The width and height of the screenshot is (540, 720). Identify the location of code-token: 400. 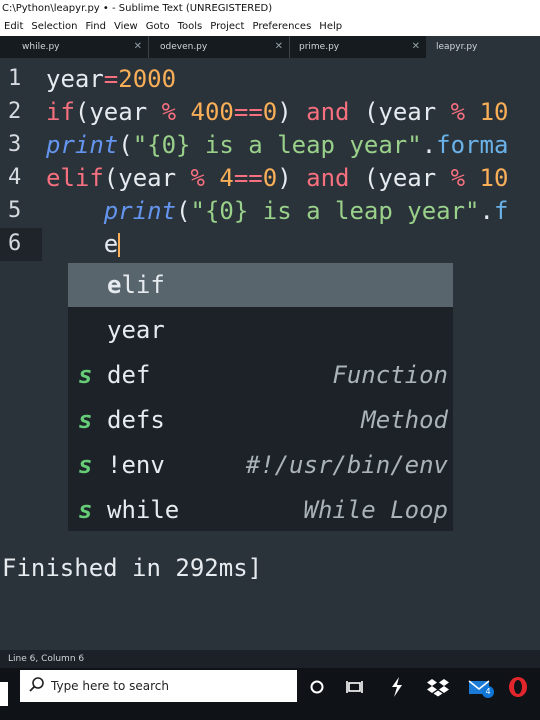
(212, 112).